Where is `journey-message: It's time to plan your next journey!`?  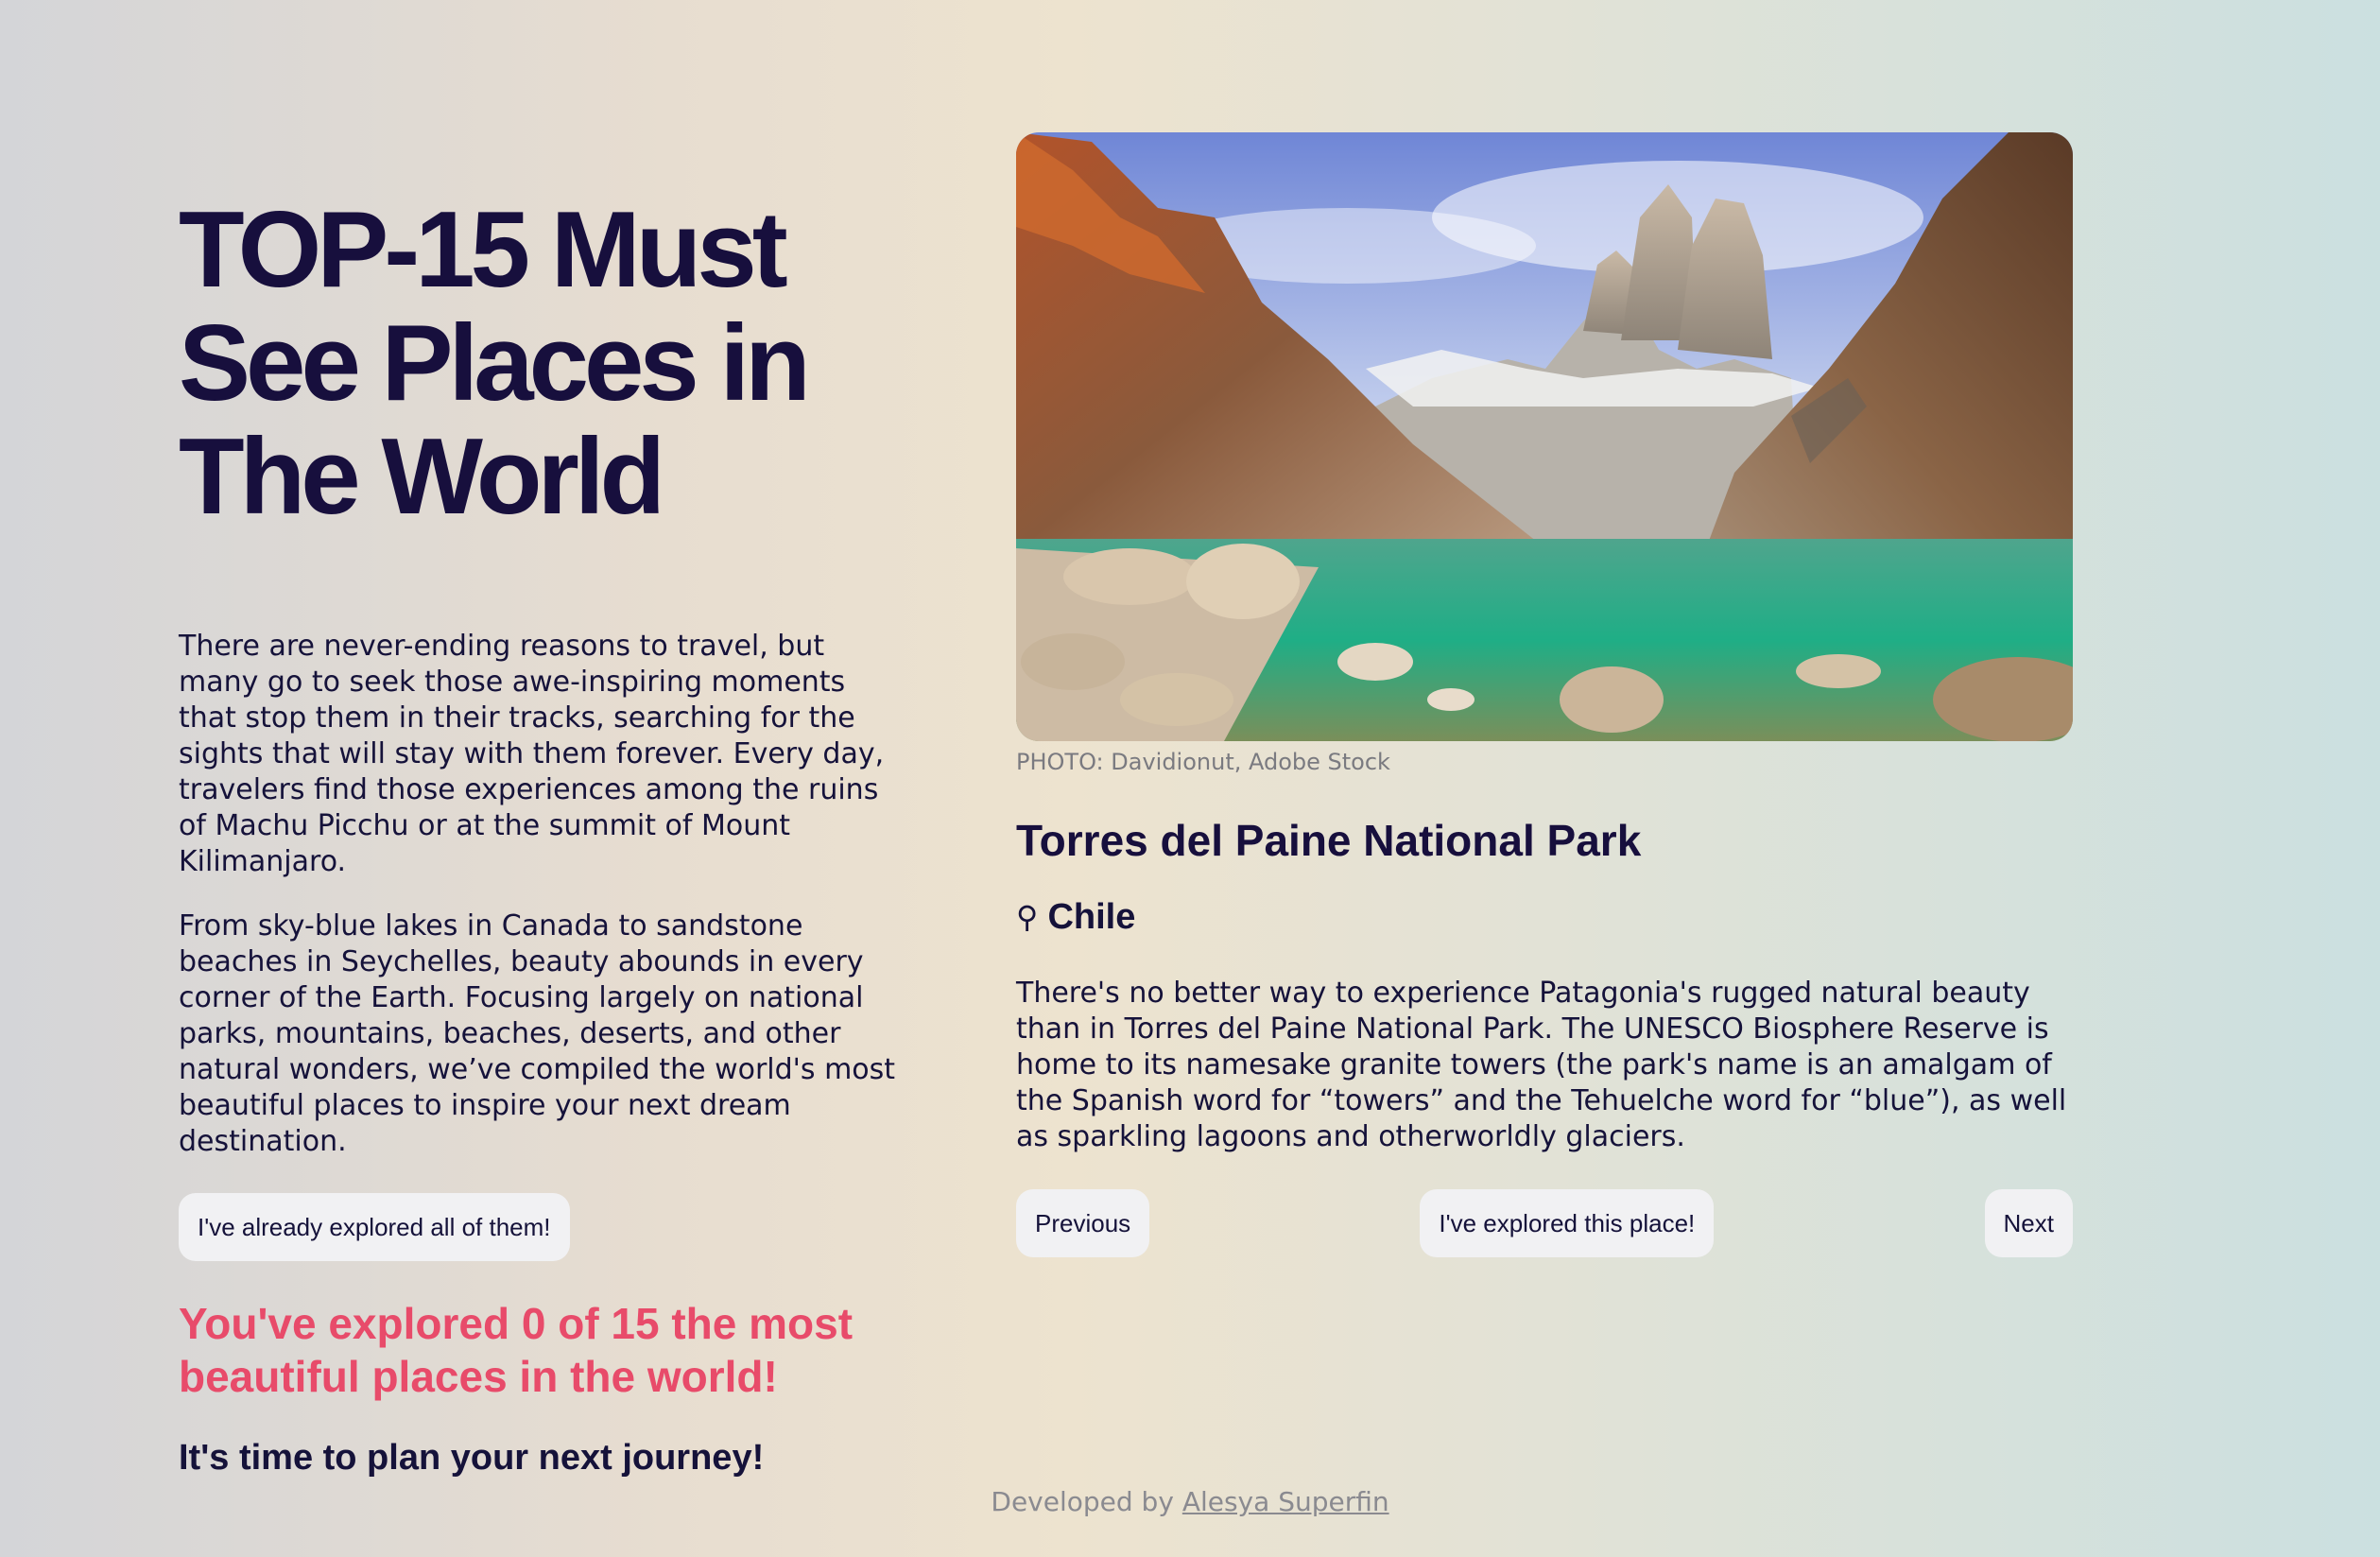 journey-message: It's time to plan your next journey! is located at coordinates (472, 1458).